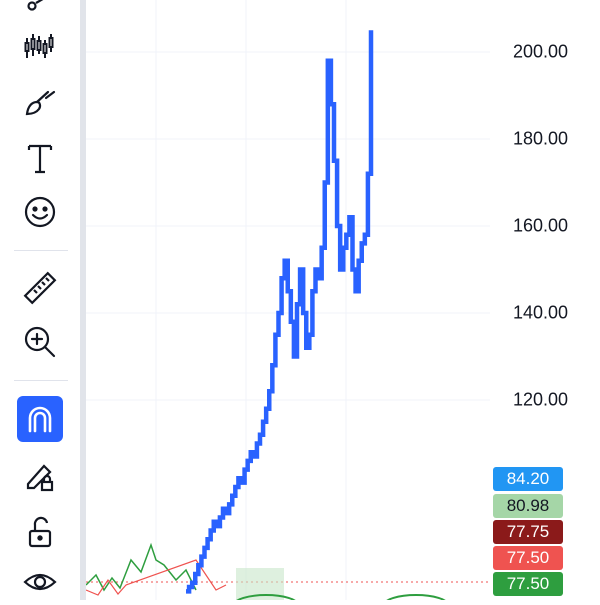 This screenshot has width=600, height=605. What do you see at coordinates (540, 312) in the screenshot?
I see `price-tick-label: 140.00` at bounding box center [540, 312].